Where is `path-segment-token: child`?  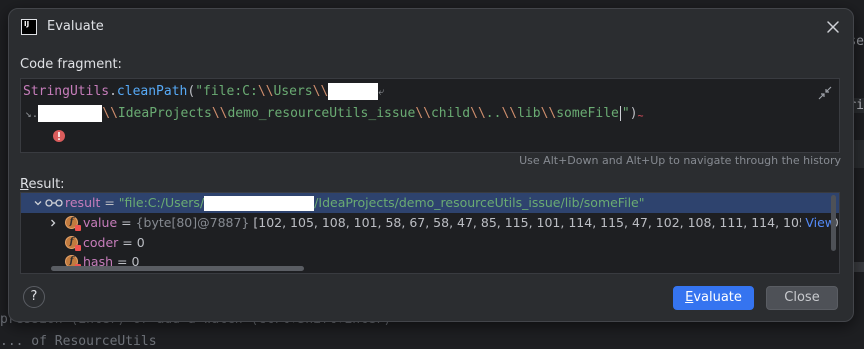
path-segment-token: child is located at coordinates (450, 113).